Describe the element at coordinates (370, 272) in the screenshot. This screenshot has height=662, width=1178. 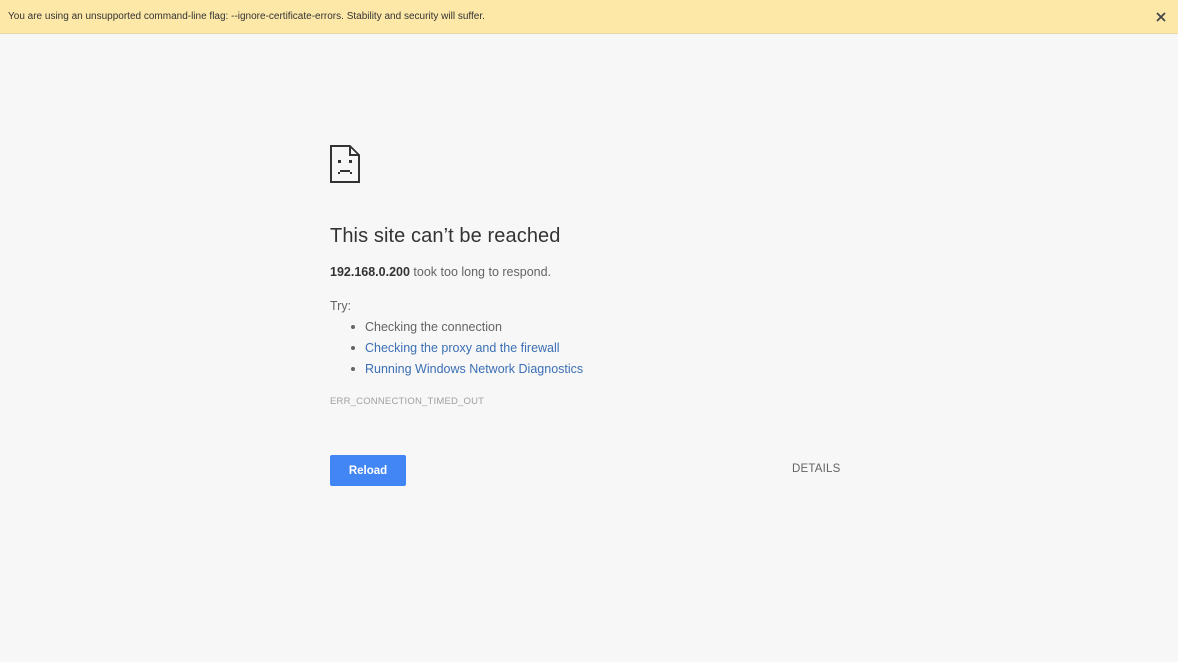
I see `error-host: 192.168.0.200` at that location.